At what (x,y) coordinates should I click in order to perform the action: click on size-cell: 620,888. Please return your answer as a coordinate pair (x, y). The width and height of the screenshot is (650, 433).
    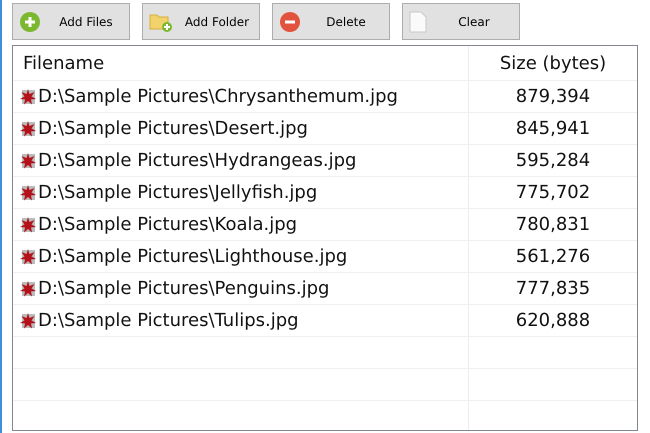
    Looking at the image, I should click on (553, 320).